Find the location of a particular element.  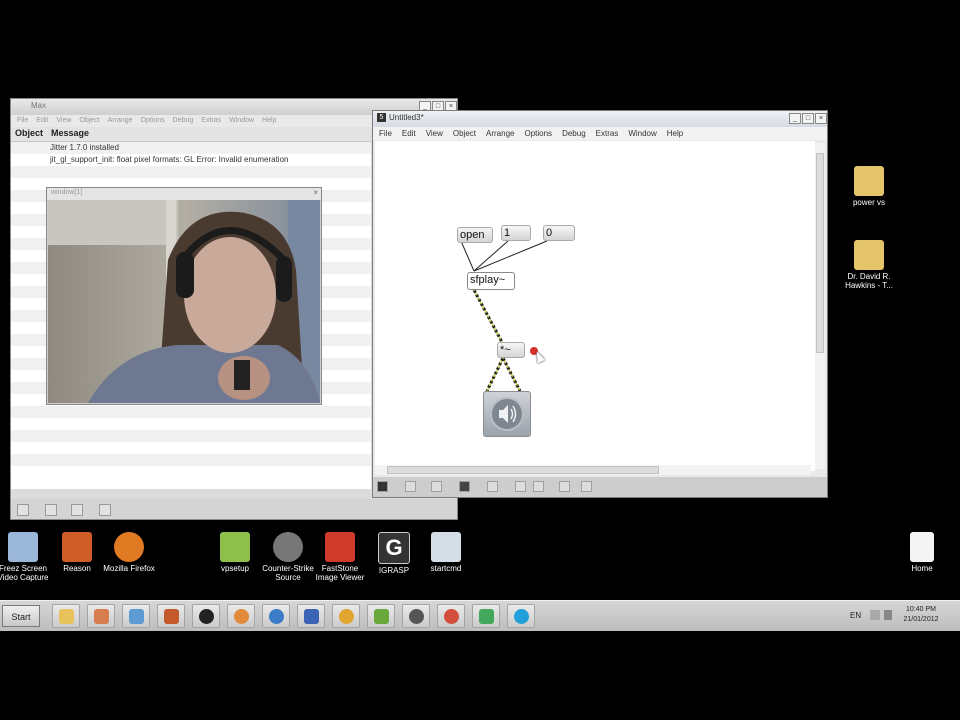

counter-strike-icon is located at coordinates (288, 547).